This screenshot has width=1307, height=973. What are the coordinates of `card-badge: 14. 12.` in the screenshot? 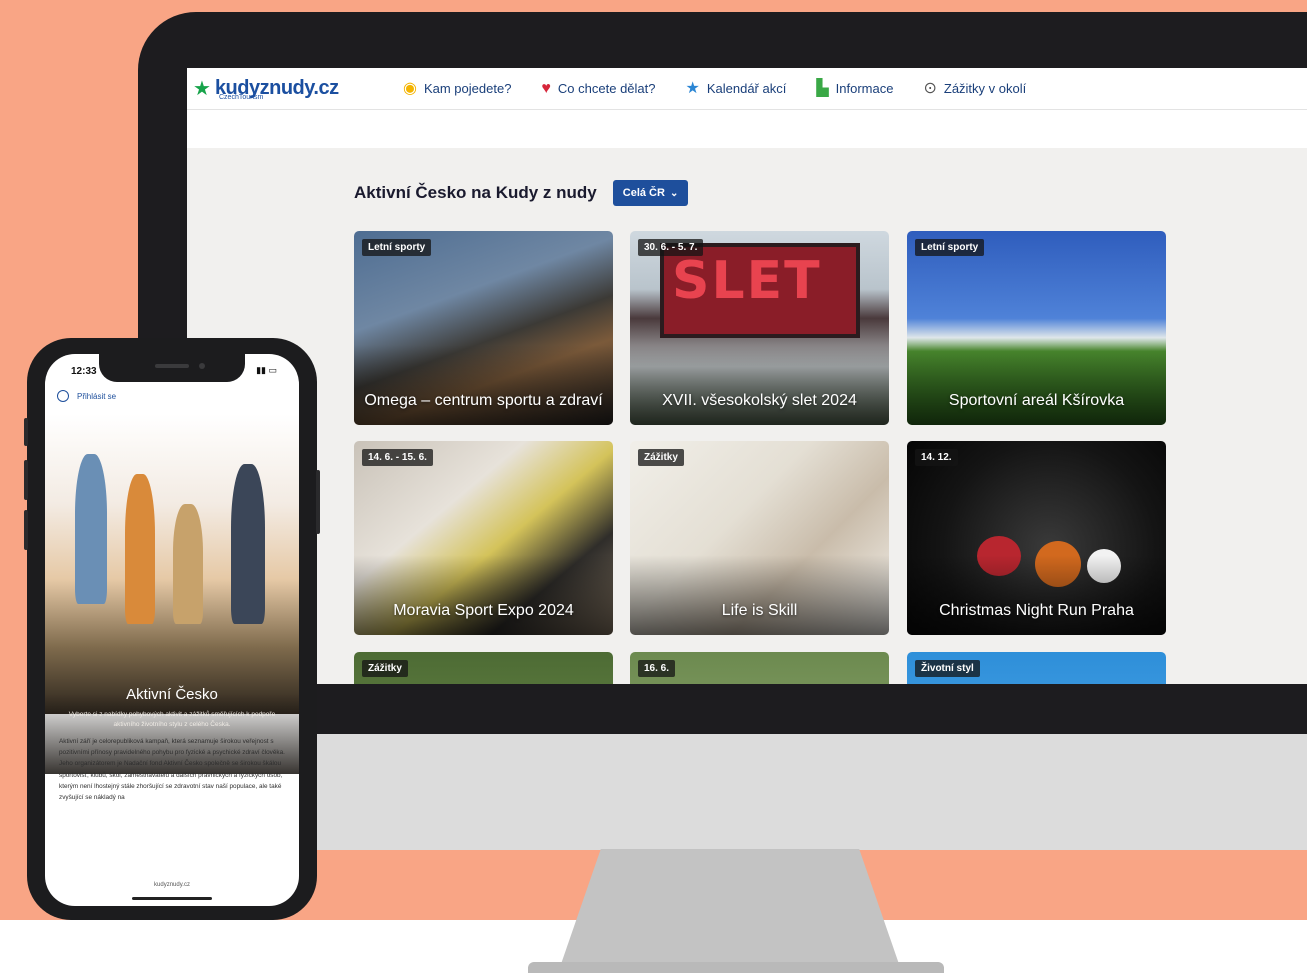 It's located at (936, 457).